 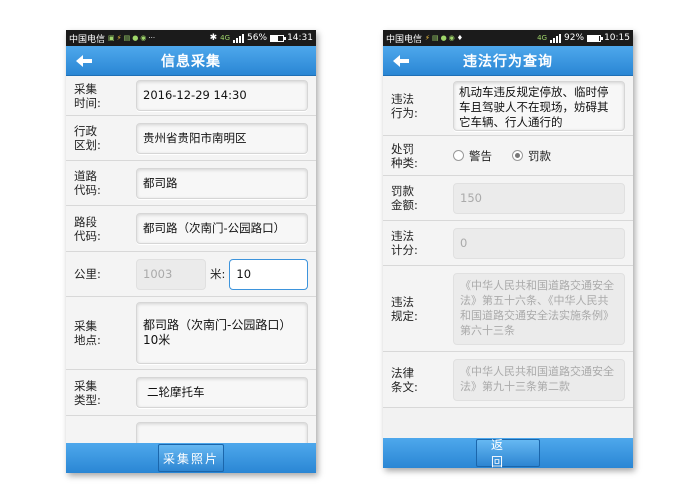 I want to click on fine-row: 罚款 金额: 150, so click(x=508, y=198).